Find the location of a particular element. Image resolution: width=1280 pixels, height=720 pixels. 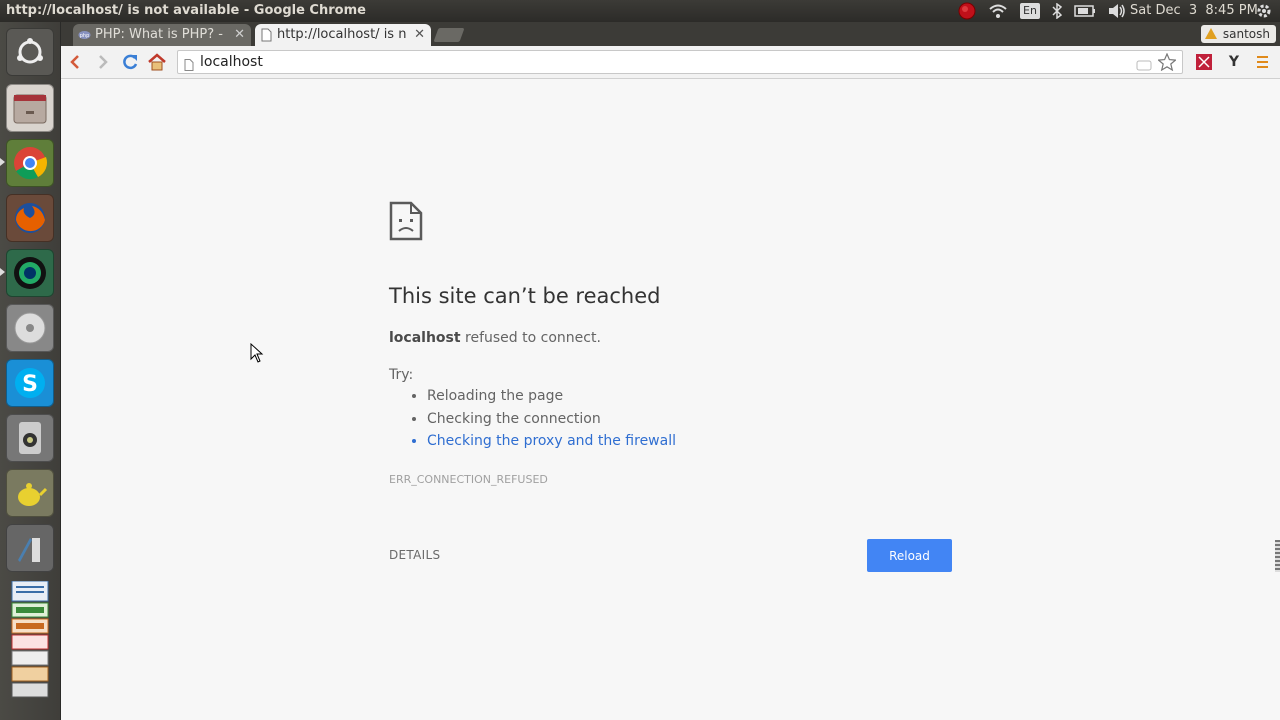

forward-arrow-icon is located at coordinates (103, 62).